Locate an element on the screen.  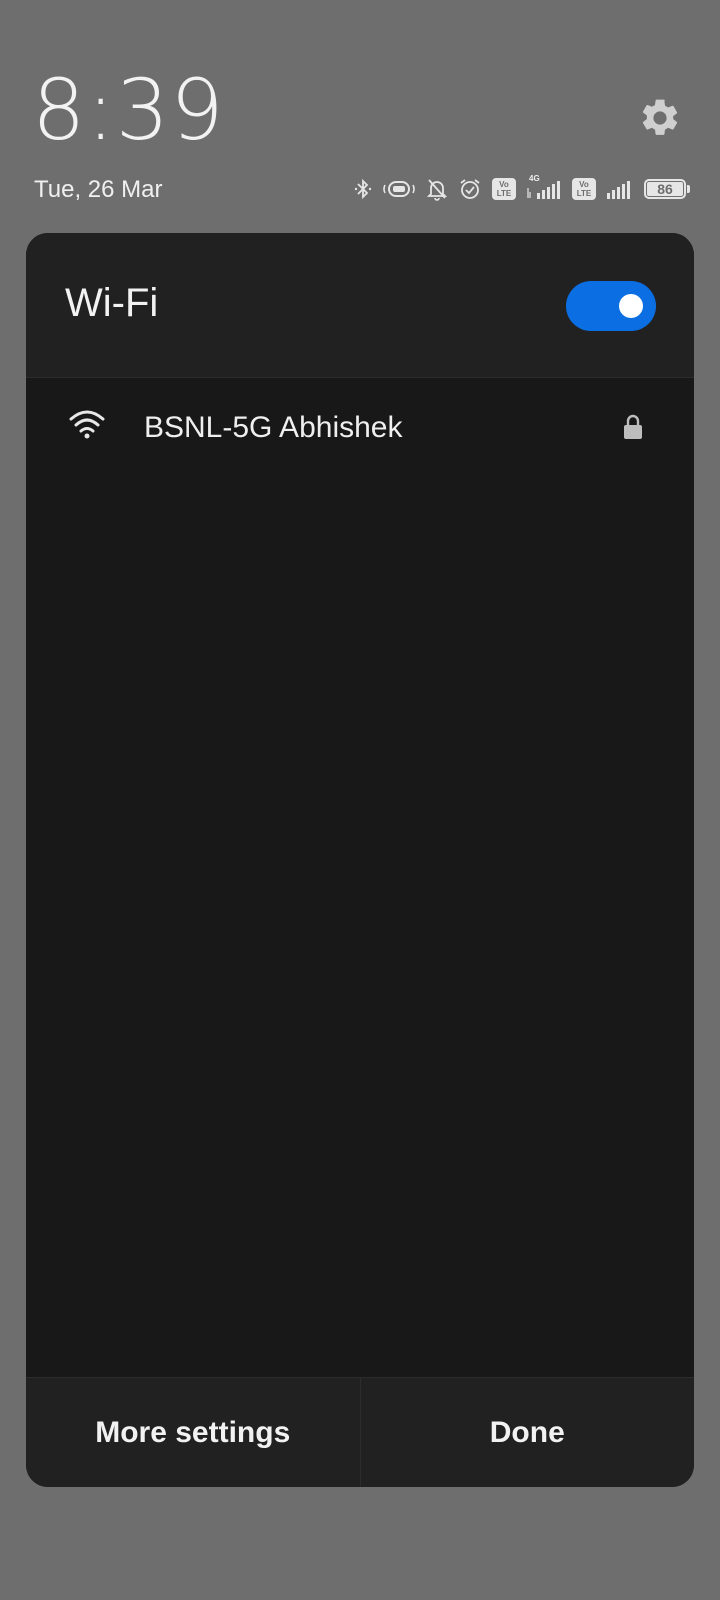
status-bar: Vo LTE 4G Vo LTE 86 is located at coordinates (522, 188).